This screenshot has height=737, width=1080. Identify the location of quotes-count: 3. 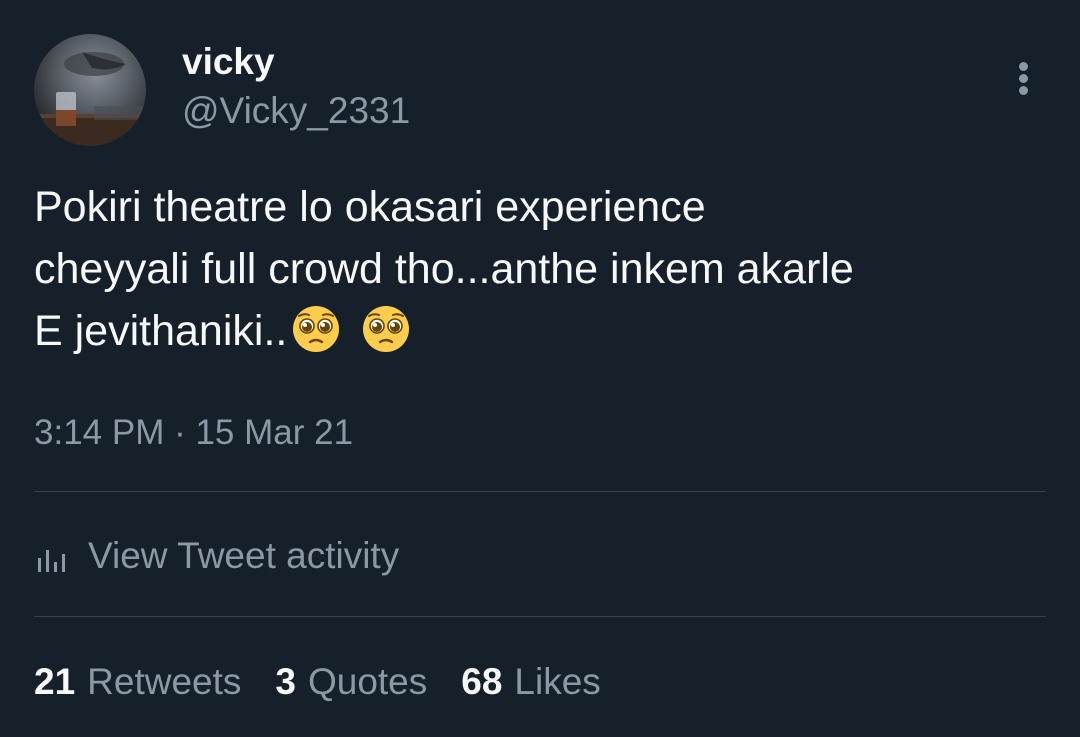
(285, 681).